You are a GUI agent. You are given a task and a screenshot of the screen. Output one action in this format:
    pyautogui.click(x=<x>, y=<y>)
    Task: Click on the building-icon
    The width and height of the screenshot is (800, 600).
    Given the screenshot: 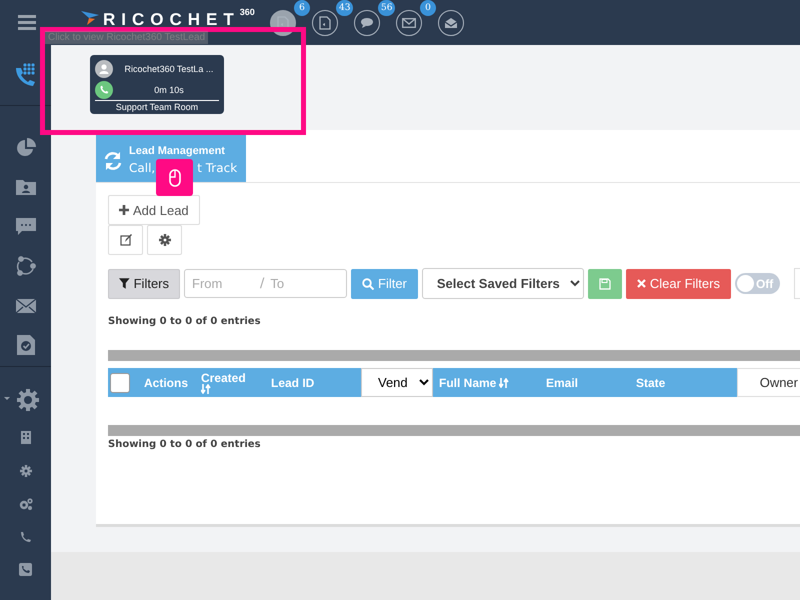 What is the action you would take?
    pyautogui.click(x=25, y=437)
    